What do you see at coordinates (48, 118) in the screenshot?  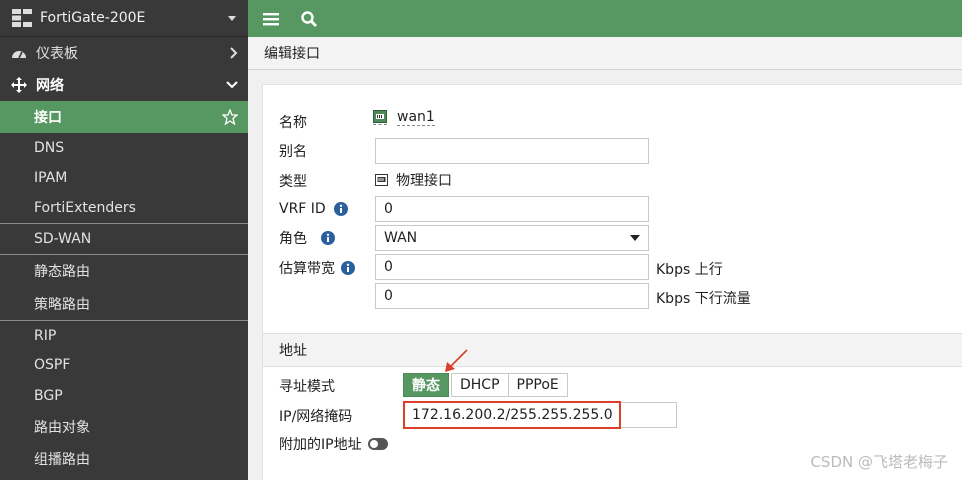 I see `sidebar-item-label: 接口` at bounding box center [48, 118].